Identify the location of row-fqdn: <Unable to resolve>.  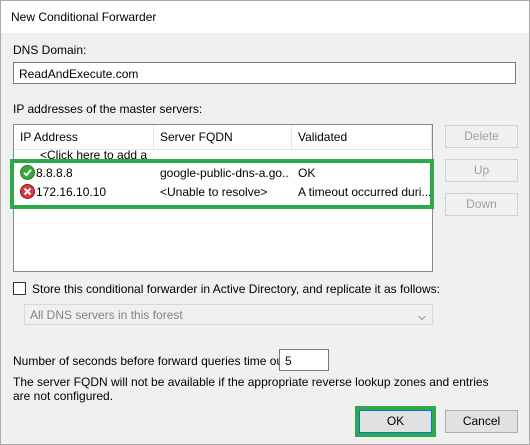
(214, 192).